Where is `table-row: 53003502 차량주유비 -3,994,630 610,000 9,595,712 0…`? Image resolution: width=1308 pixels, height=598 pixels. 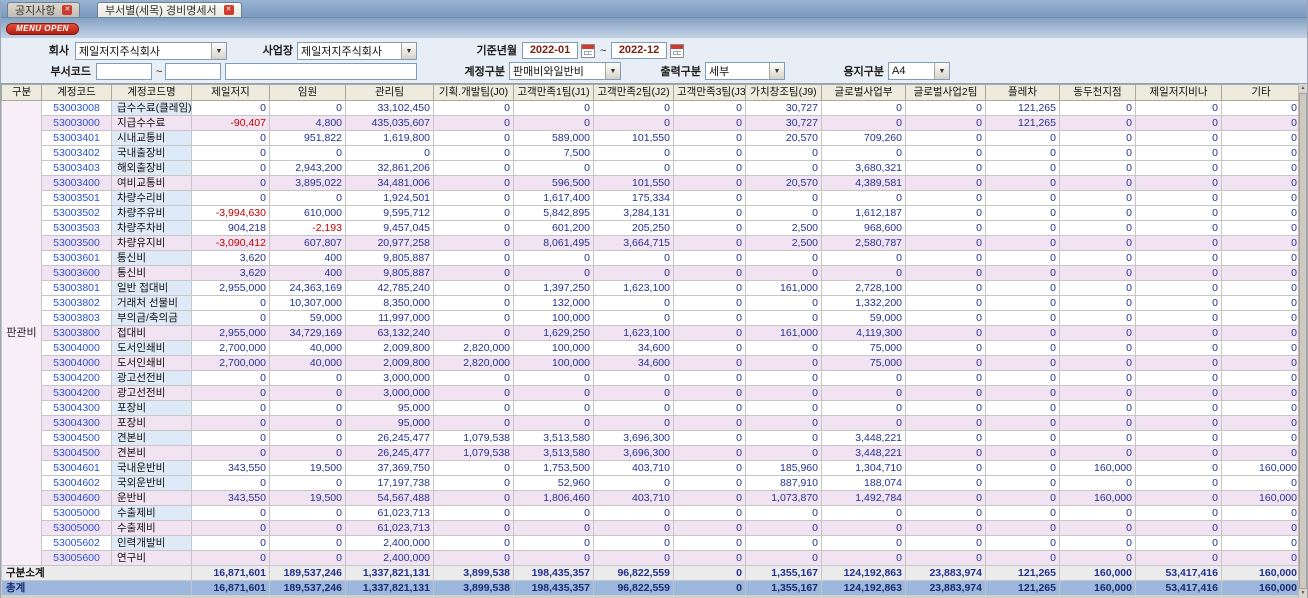
table-row: 53003502 차량주유비 -3,994,630 610,000 9,595,712 0… is located at coordinates (651, 213).